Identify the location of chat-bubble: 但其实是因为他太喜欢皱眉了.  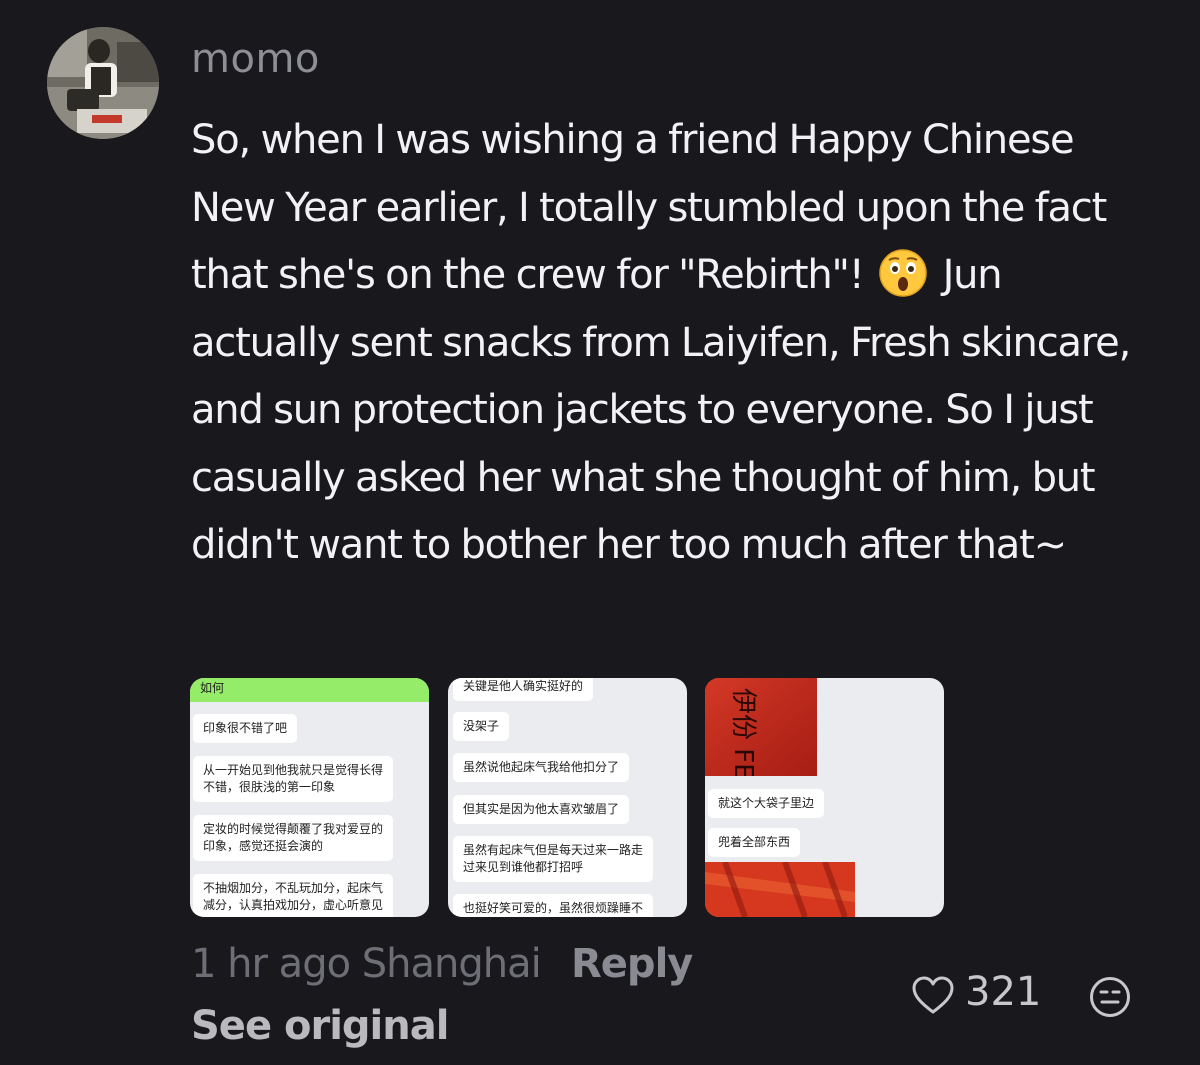
(541, 809).